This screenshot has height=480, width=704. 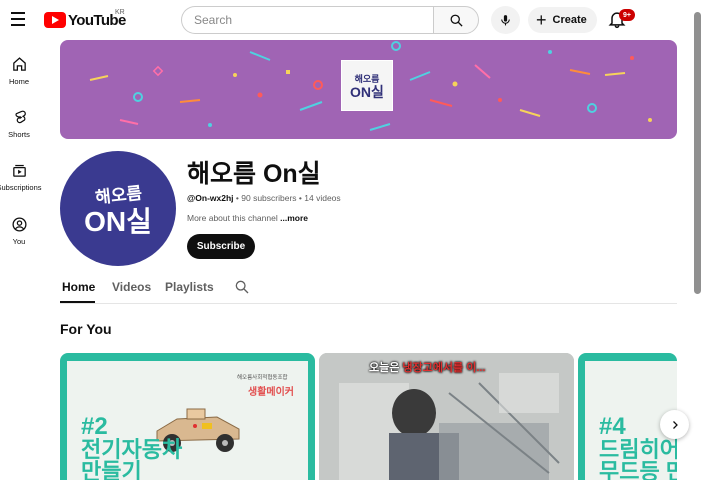 I want to click on banner-channel-logo: 해오름 ON실, so click(x=367, y=85).